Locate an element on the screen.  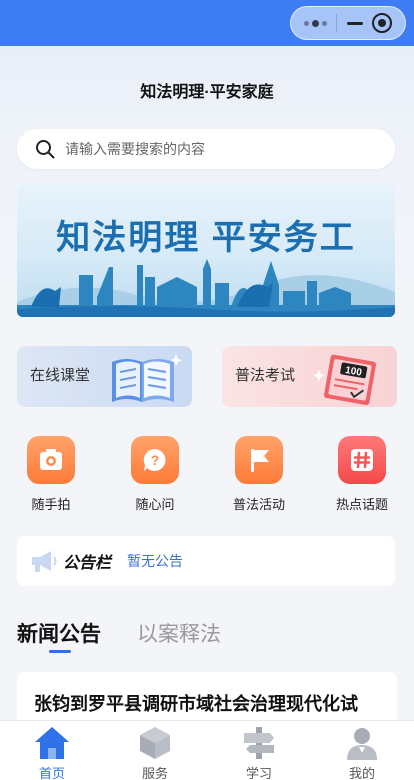
notice-board: 公告栏 暂无公告 is located at coordinates (206, 561).